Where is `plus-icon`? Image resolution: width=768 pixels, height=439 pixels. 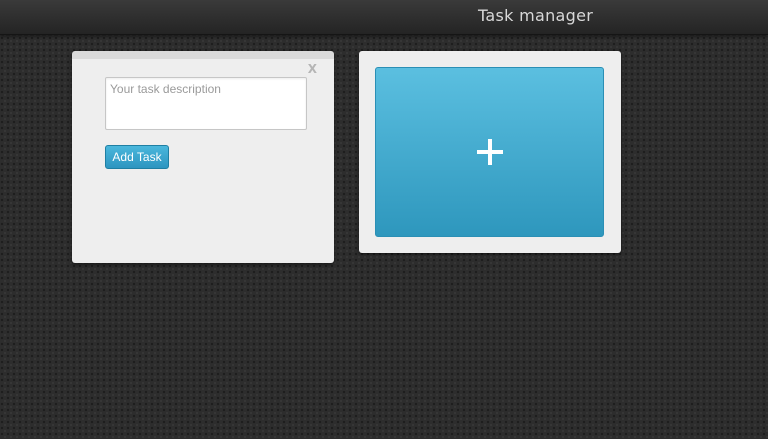
plus-icon is located at coordinates (489, 152).